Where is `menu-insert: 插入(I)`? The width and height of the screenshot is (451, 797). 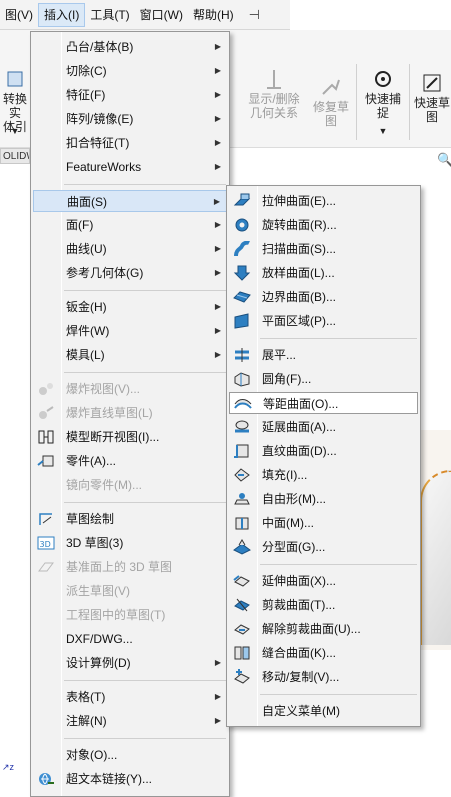 menu-insert: 插入(I) is located at coordinates (62, 14).